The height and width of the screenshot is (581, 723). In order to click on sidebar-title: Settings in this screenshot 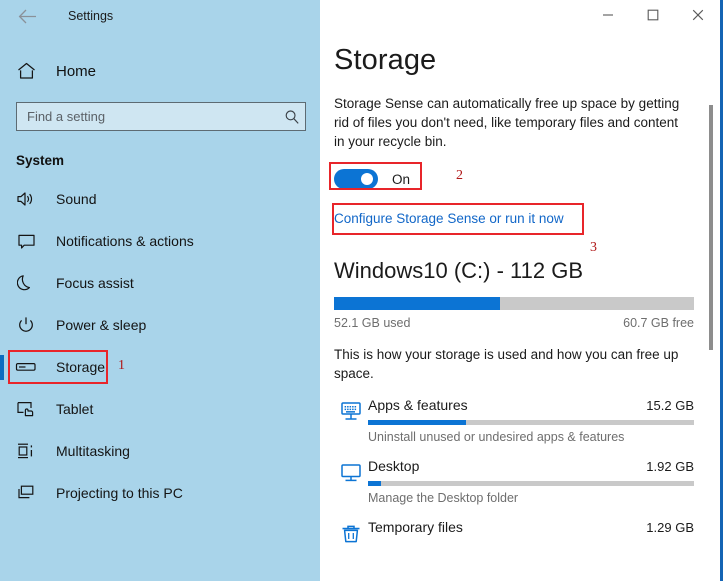, I will do `click(91, 16)`.